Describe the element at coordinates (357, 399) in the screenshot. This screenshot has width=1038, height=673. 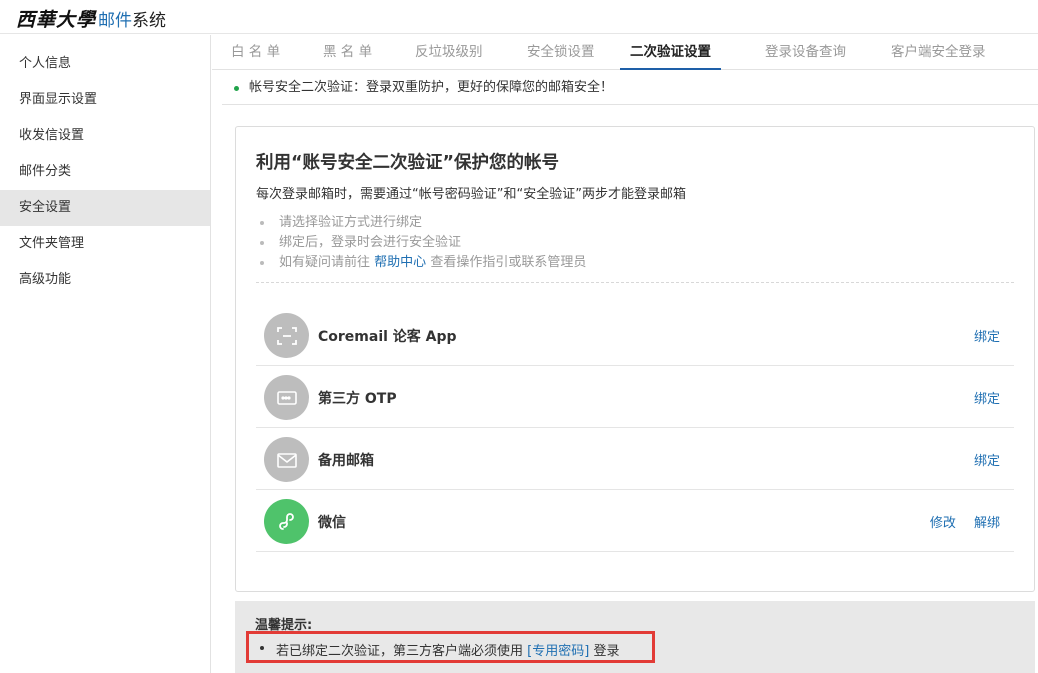
I see `method-name: 第三方 OTP` at that location.